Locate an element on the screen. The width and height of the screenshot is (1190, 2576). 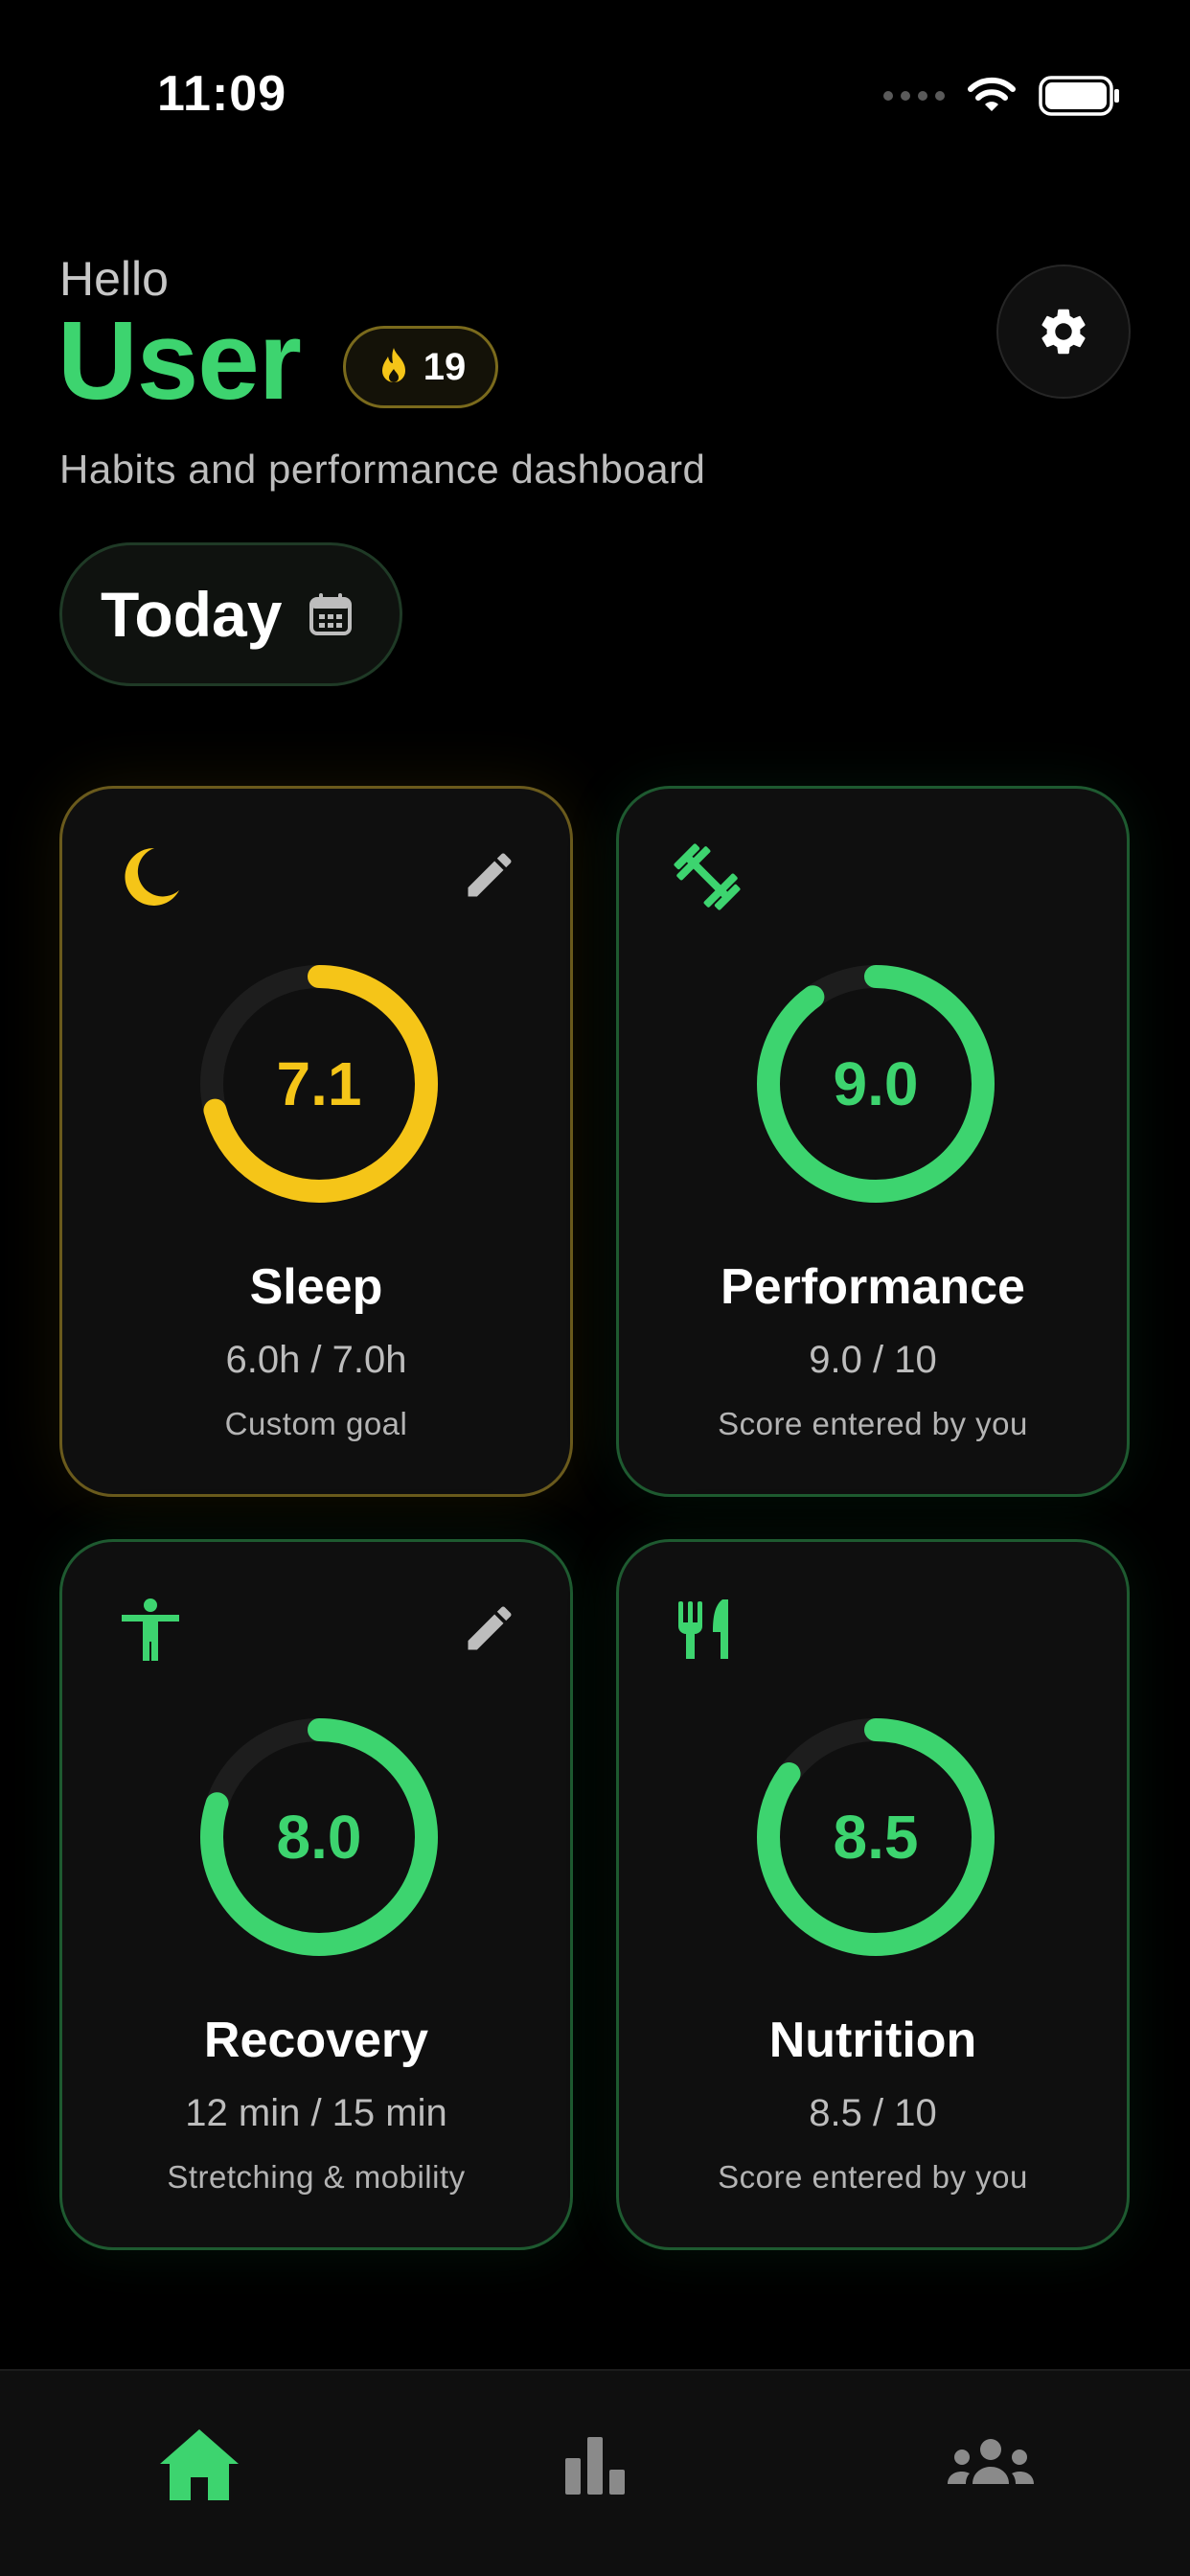
tab-community is located at coordinates (991, 2465).